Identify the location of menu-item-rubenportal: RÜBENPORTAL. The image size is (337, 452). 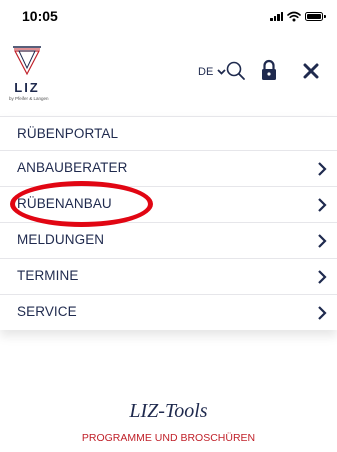
(168, 133).